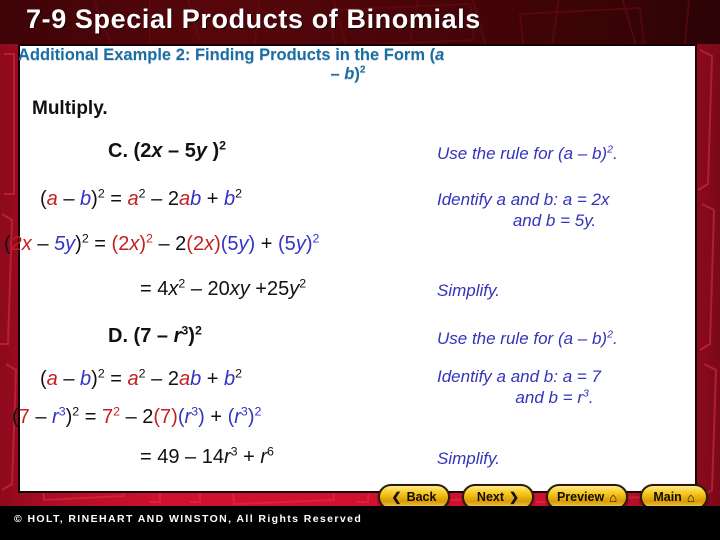  What do you see at coordinates (223, 288) in the screenshot?
I see `problem-c-result: = 4x2 – 20xy +25y2` at bounding box center [223, 288].